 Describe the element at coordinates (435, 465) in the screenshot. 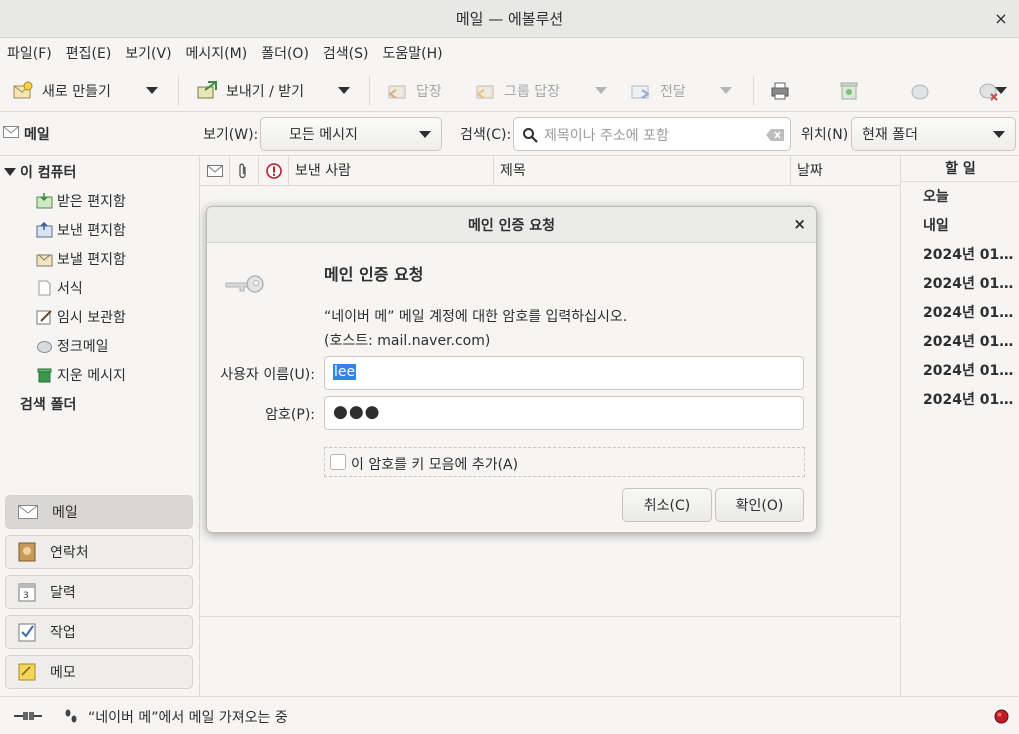

I see `keyring-label: 이 암호를 키 모음에 추가(A)` at that location.